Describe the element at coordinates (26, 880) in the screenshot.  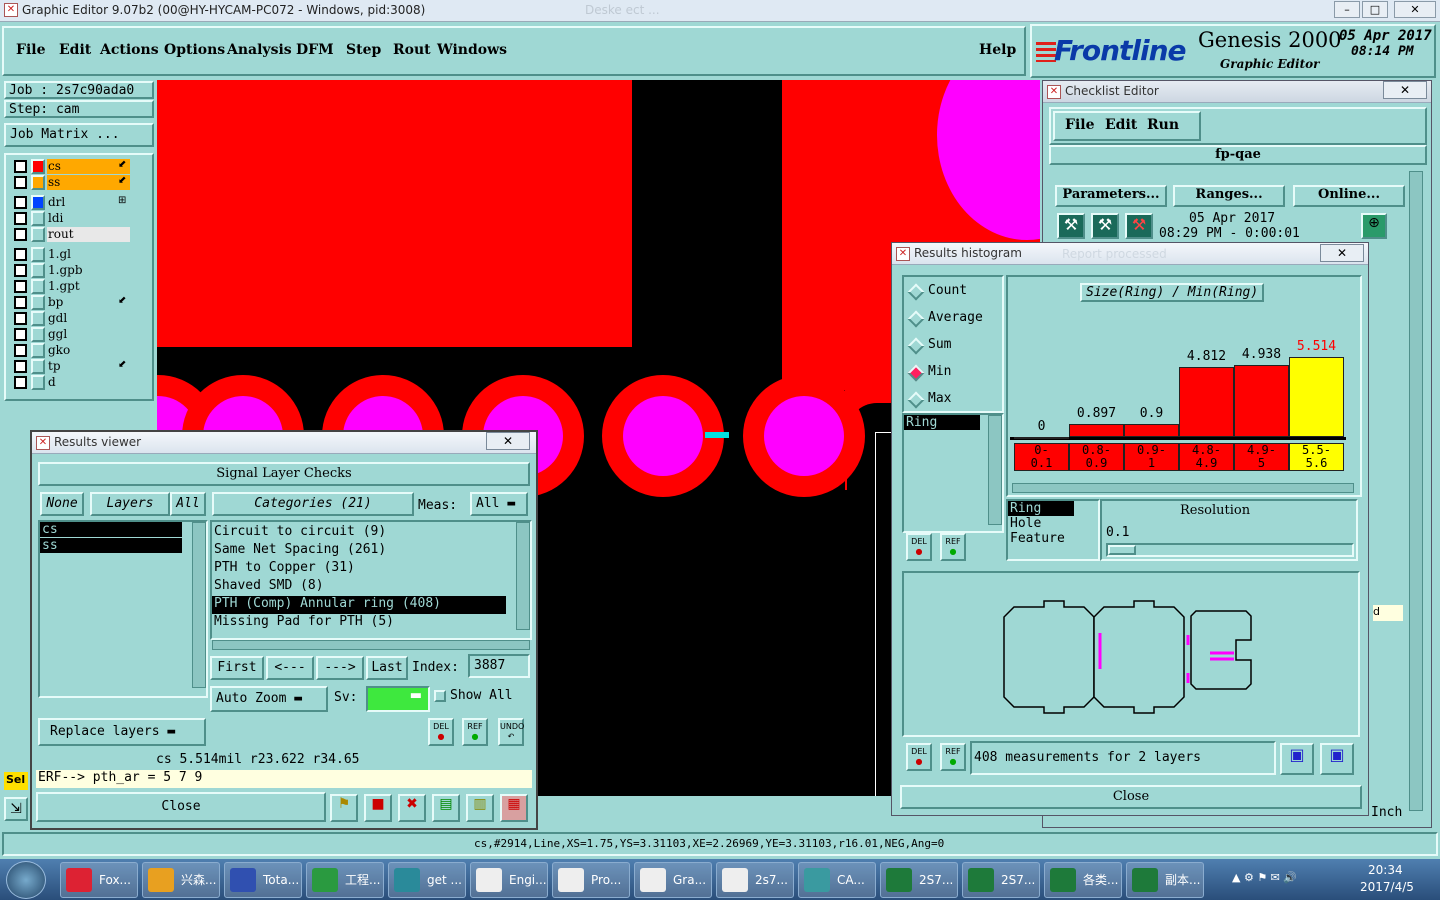
I see `start-button` at that location.